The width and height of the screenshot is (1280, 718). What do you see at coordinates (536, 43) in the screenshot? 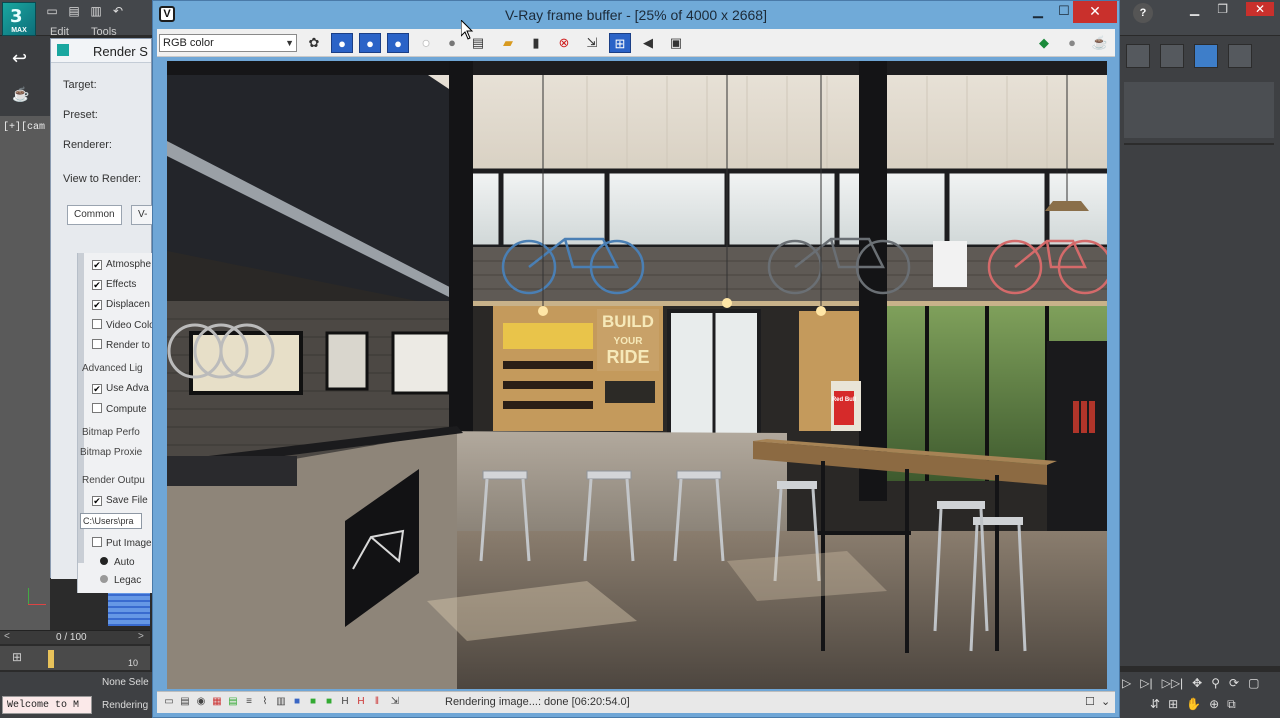
I see `clear-image-icon: ▮` at bounding box center [536, 43].